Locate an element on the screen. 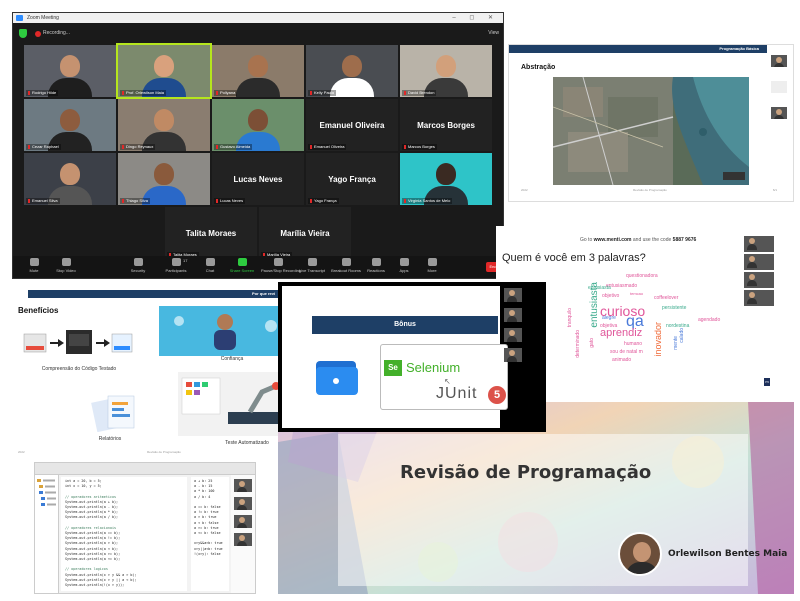 The width and height of the screenshot is (800, 601). participant-tile: Dingo Reynaux is located at coordinates (164, 125).